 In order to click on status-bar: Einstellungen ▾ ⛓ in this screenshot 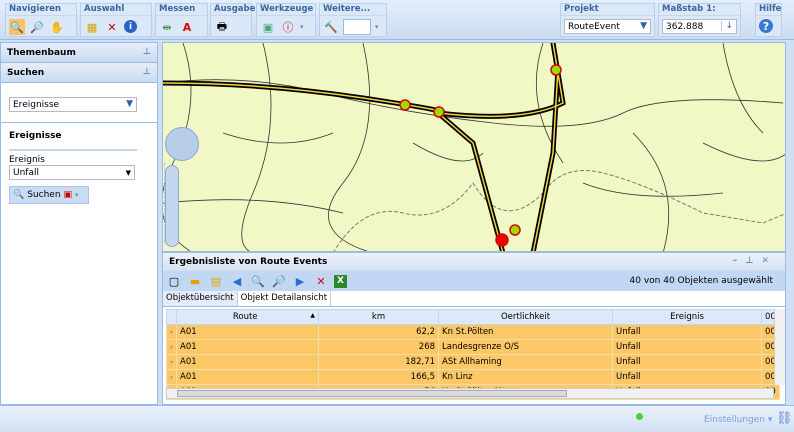, I will do `click(397, 418)`.